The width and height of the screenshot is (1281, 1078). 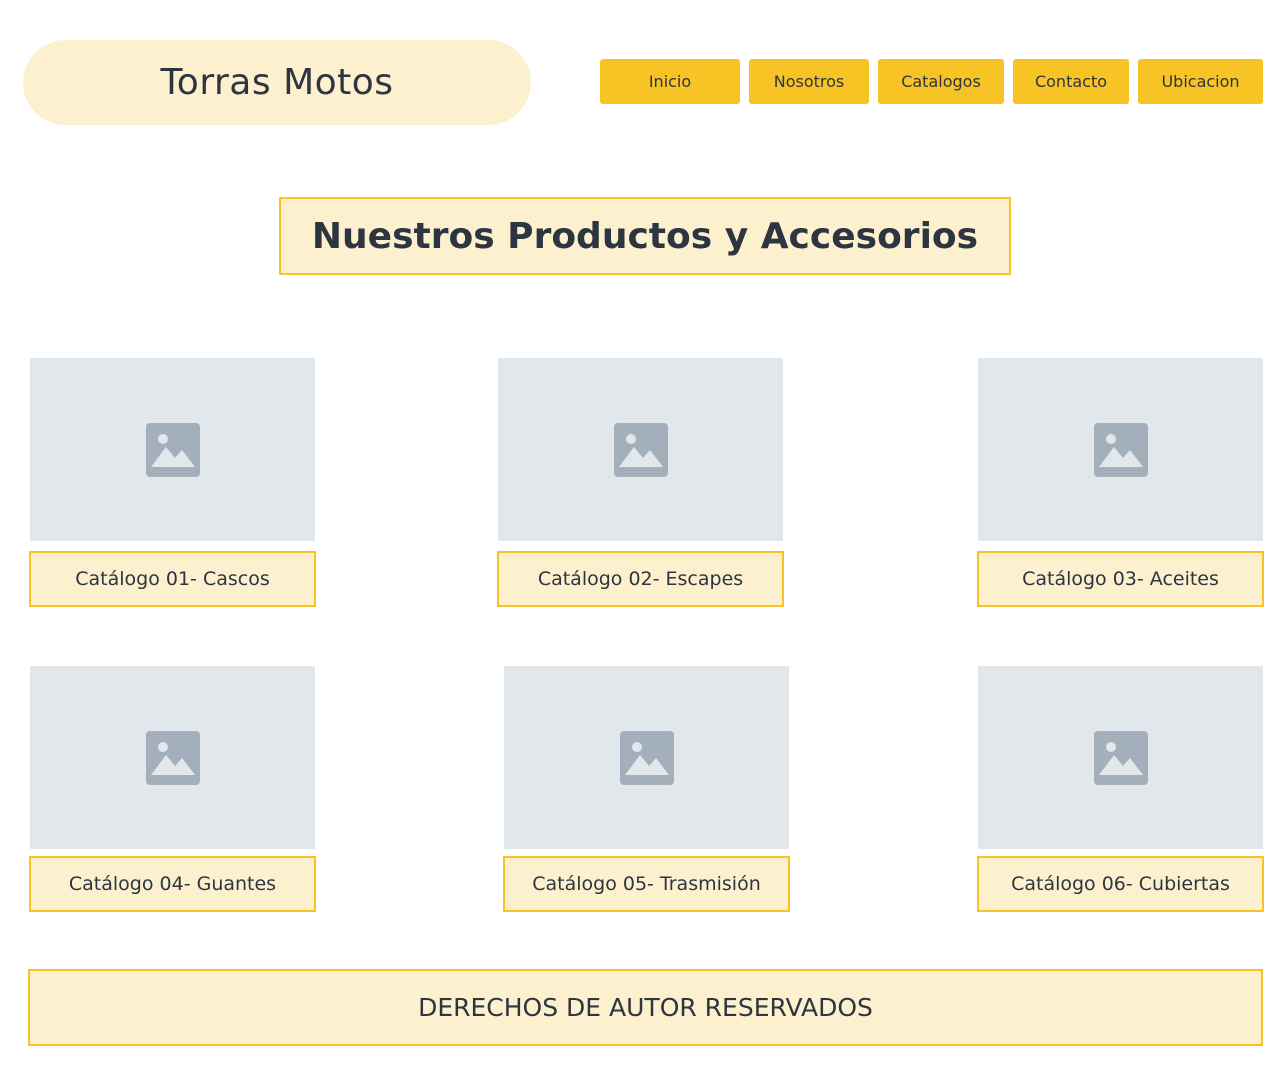 I want to click on catalog-label-2: Catálogo 02- Escapes, so click(x=640, y=579).